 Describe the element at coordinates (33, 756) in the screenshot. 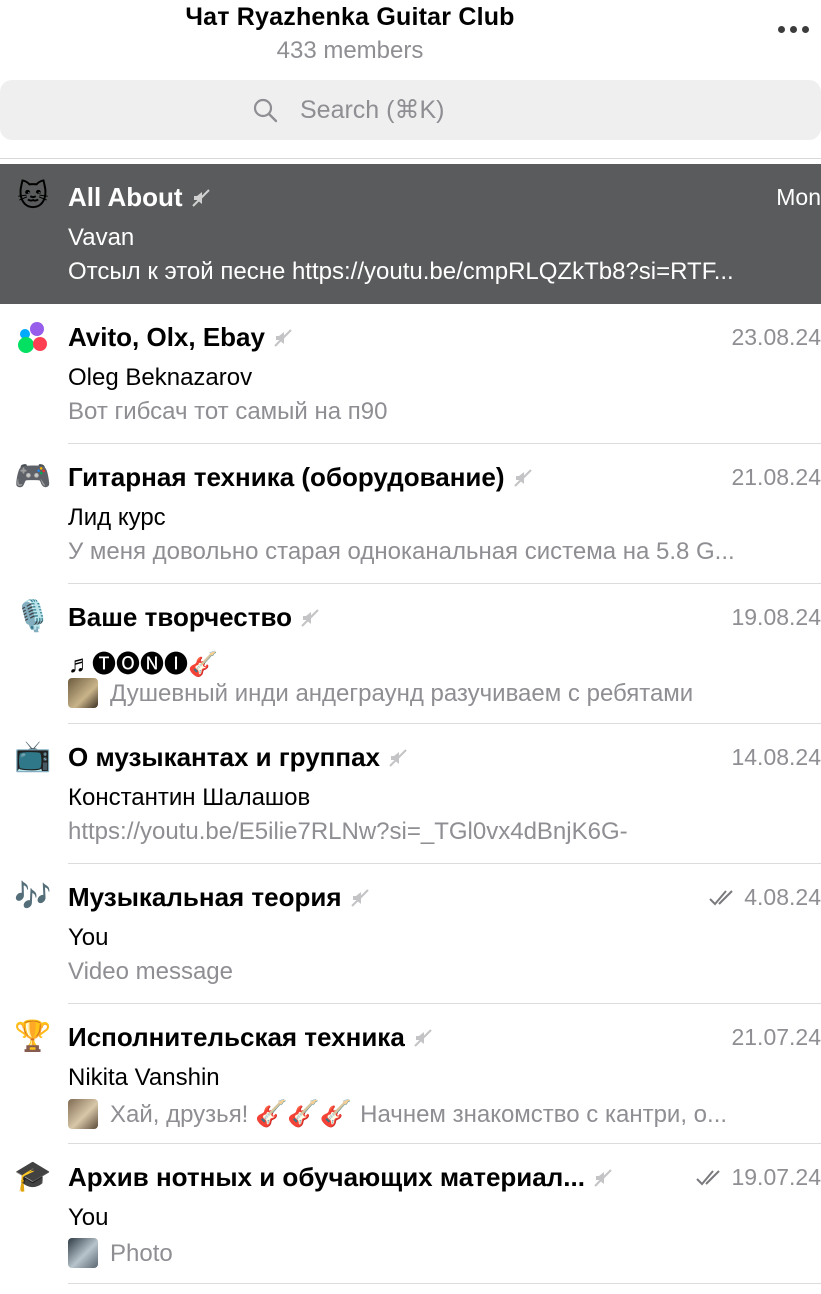

I see `television-icon: 📺` at that location.